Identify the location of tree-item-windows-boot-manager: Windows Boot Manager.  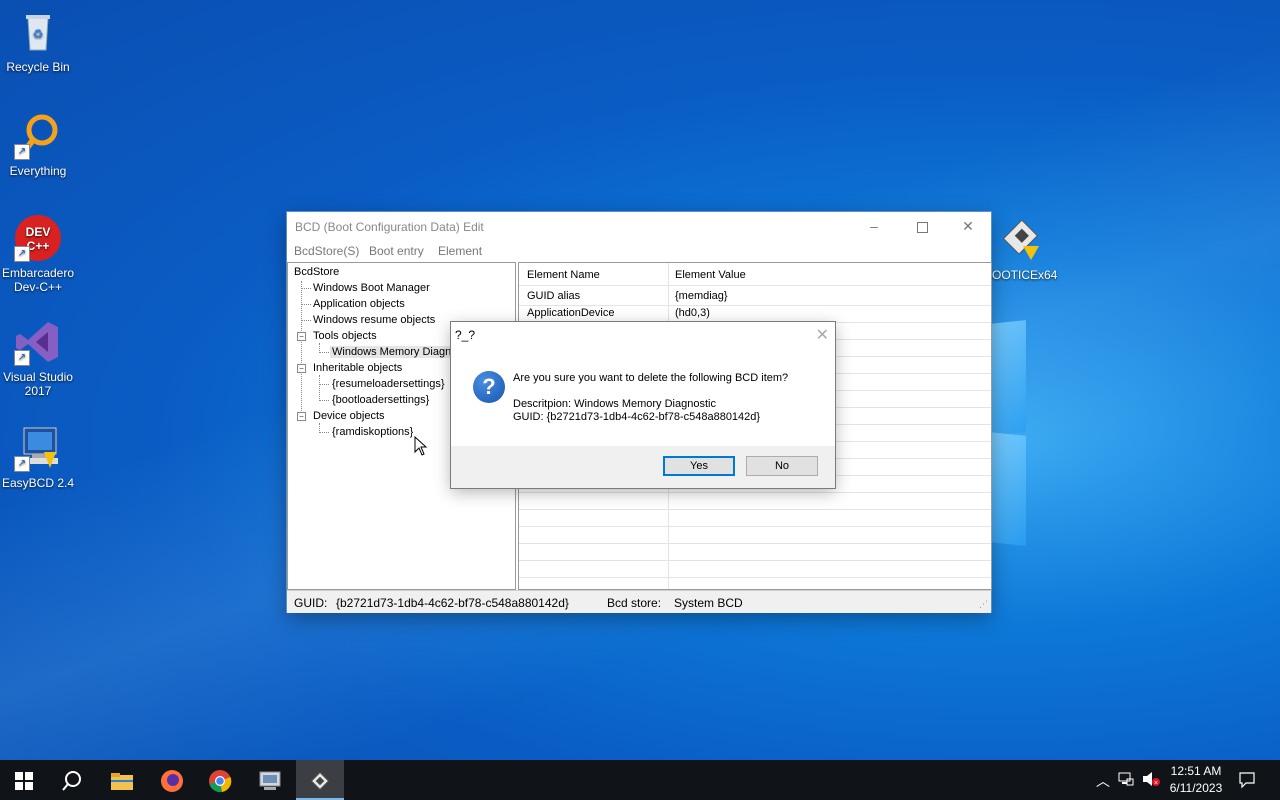
(371, 288).